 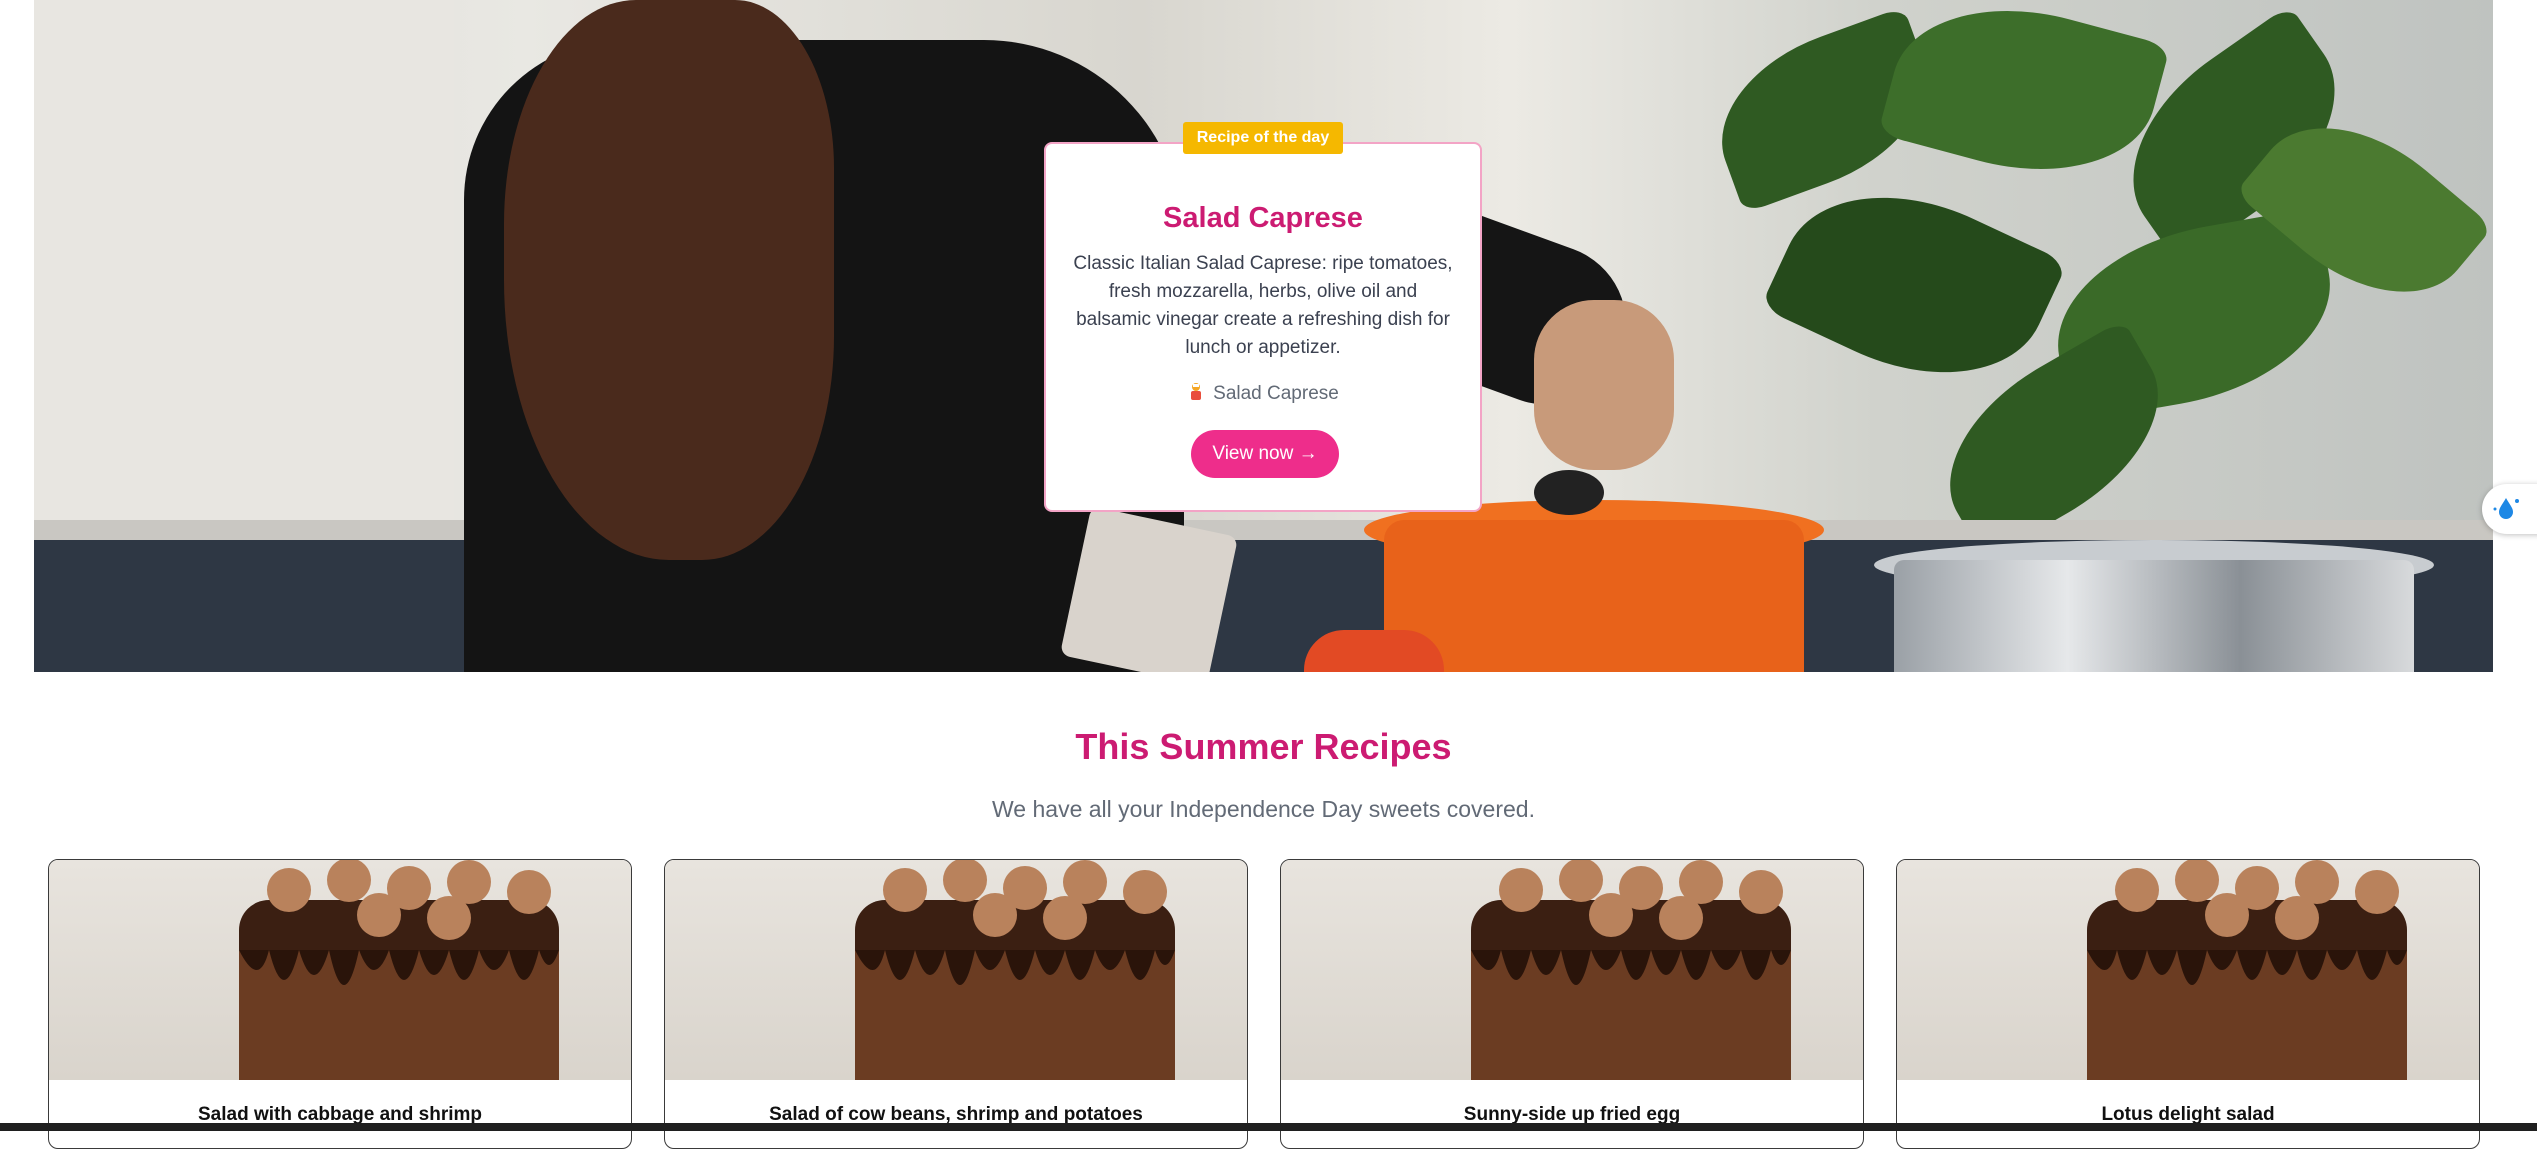 I want to click on recipe-card: Salad with cabbage and shrimp, so click(x=340, y=1004).